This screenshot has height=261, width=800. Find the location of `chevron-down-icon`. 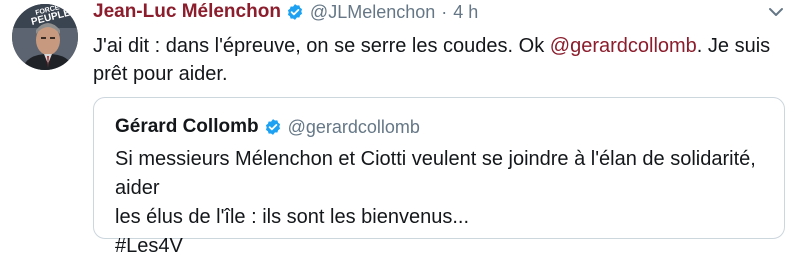

chevron-down-icon is located at coordinates (776, 12).